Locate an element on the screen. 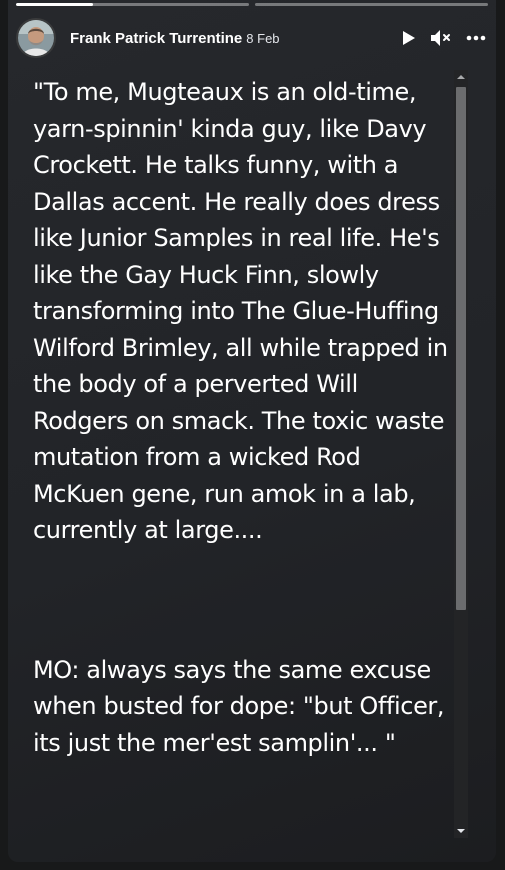 This screenshot has height=870, width=505. scroll-up-button is located at coordinates (461, 77).